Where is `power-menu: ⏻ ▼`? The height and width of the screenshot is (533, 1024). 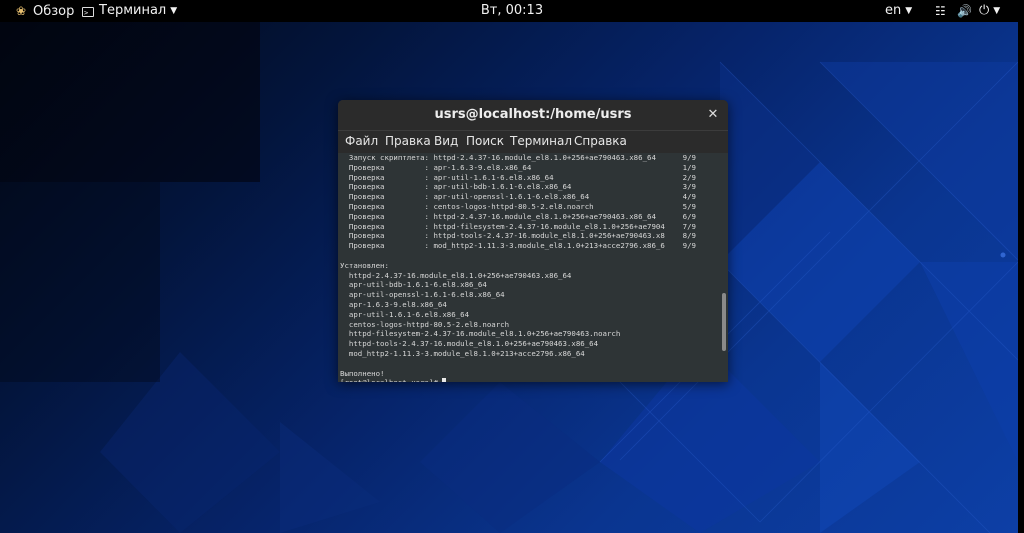 power-menu: ⏻ ▼ is located at coordinates (989, 11).